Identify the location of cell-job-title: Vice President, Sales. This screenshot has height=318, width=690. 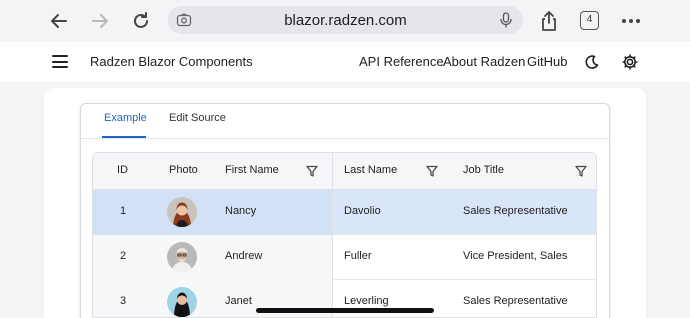
(515, 256).